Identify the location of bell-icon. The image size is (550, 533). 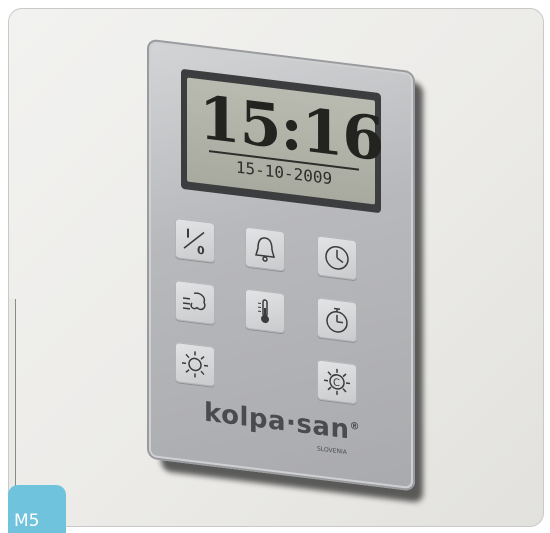
(265, 249).